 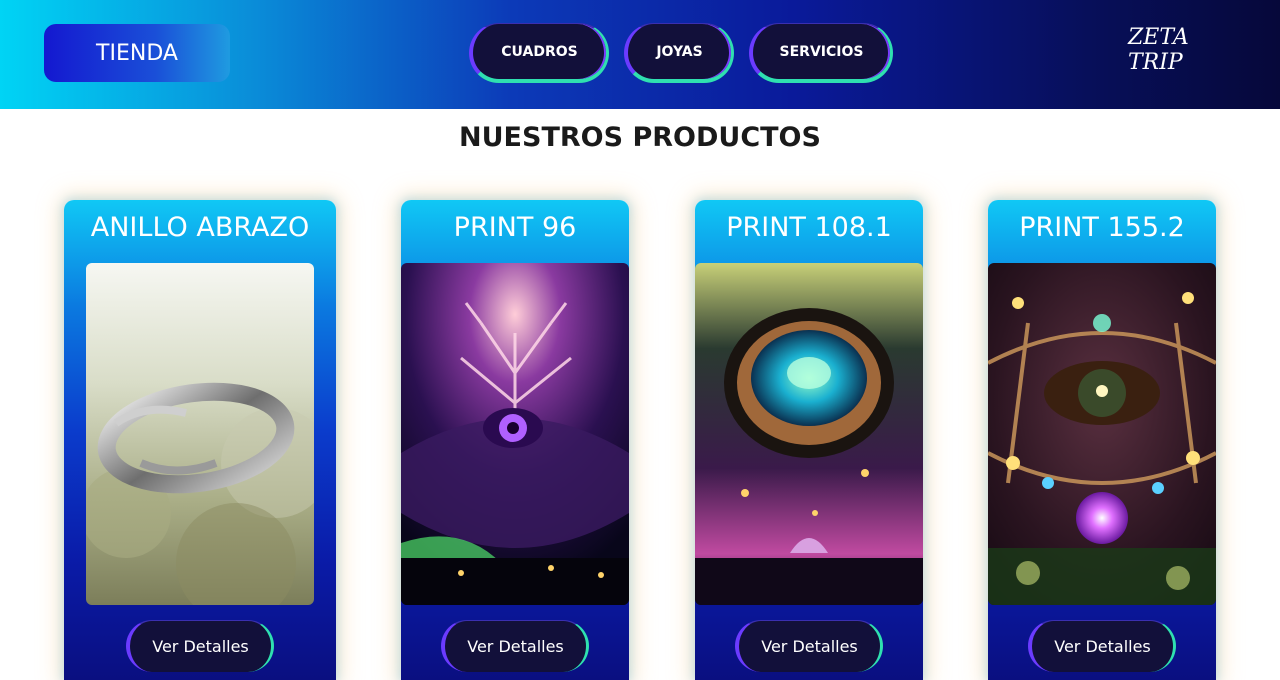 What do you see at coordinates (539, 53) in the screenshot?
I see `nav-cuadros-button: CUADROS` at bounding box center [539, 53].